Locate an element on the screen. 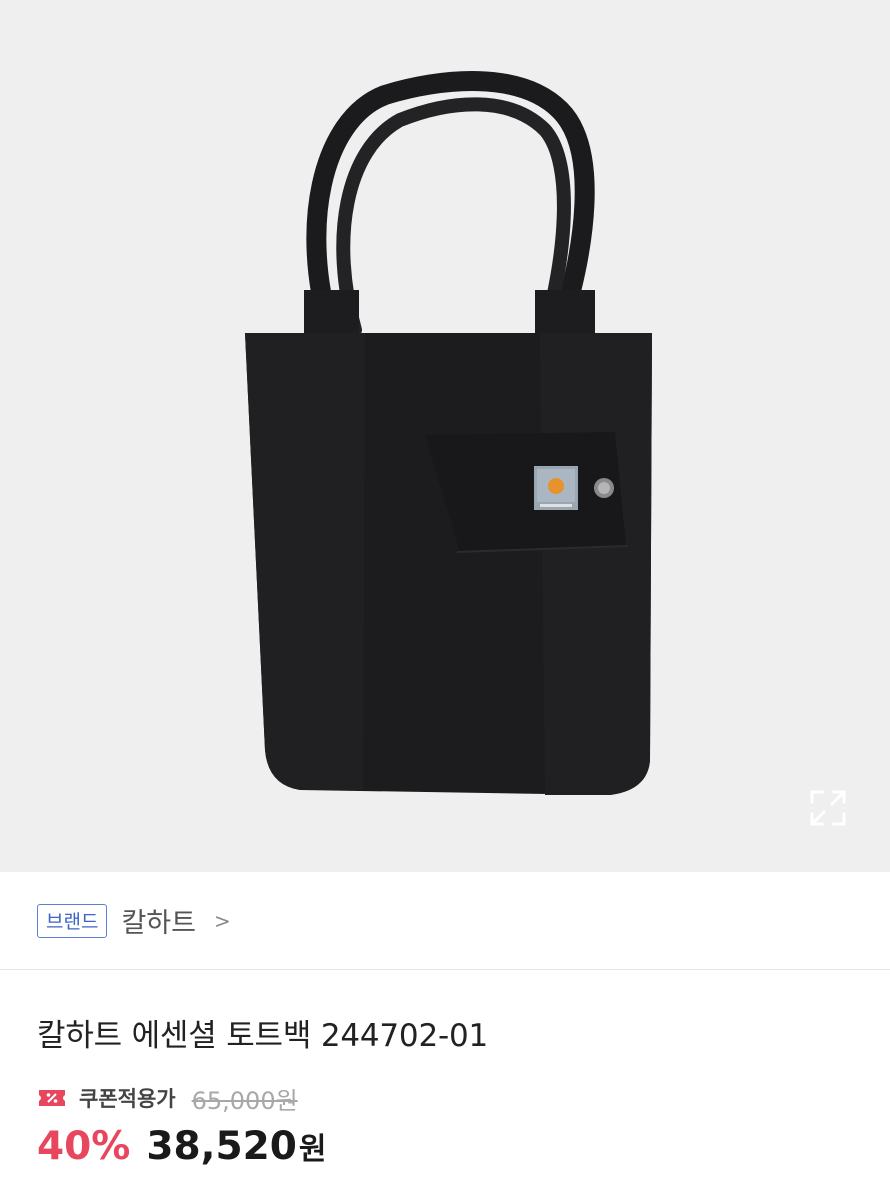  discount-rate: 40% is located at coordinates (84, 1146).